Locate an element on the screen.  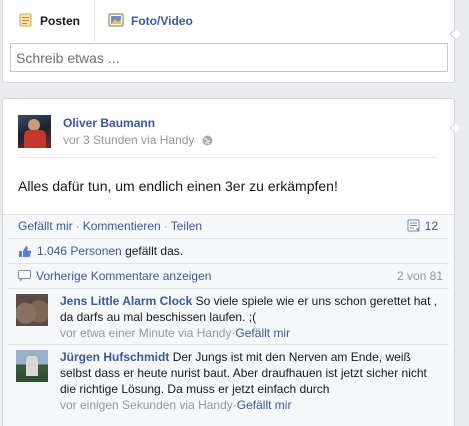
story-timestamp: vor 3 Stunden via Handy is located at coordinates (128, 140).